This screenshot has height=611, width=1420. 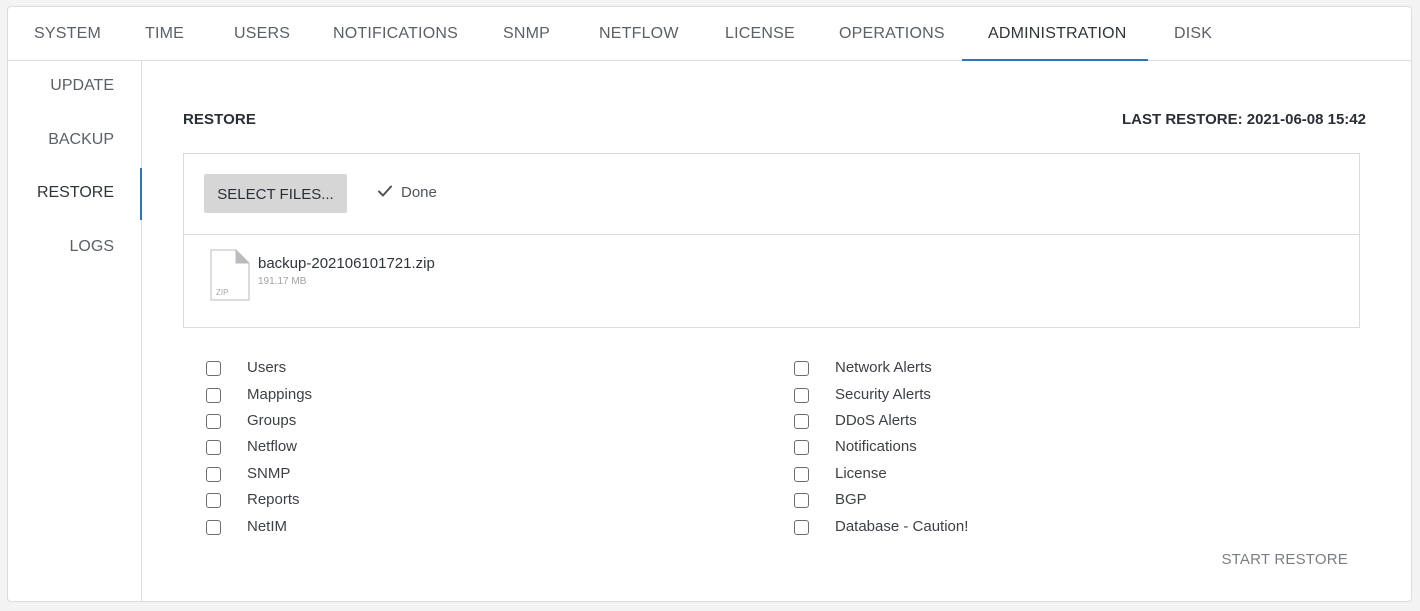 I want to click on sidebar-item-backup: BACKUP, so click(x=81, y=140).